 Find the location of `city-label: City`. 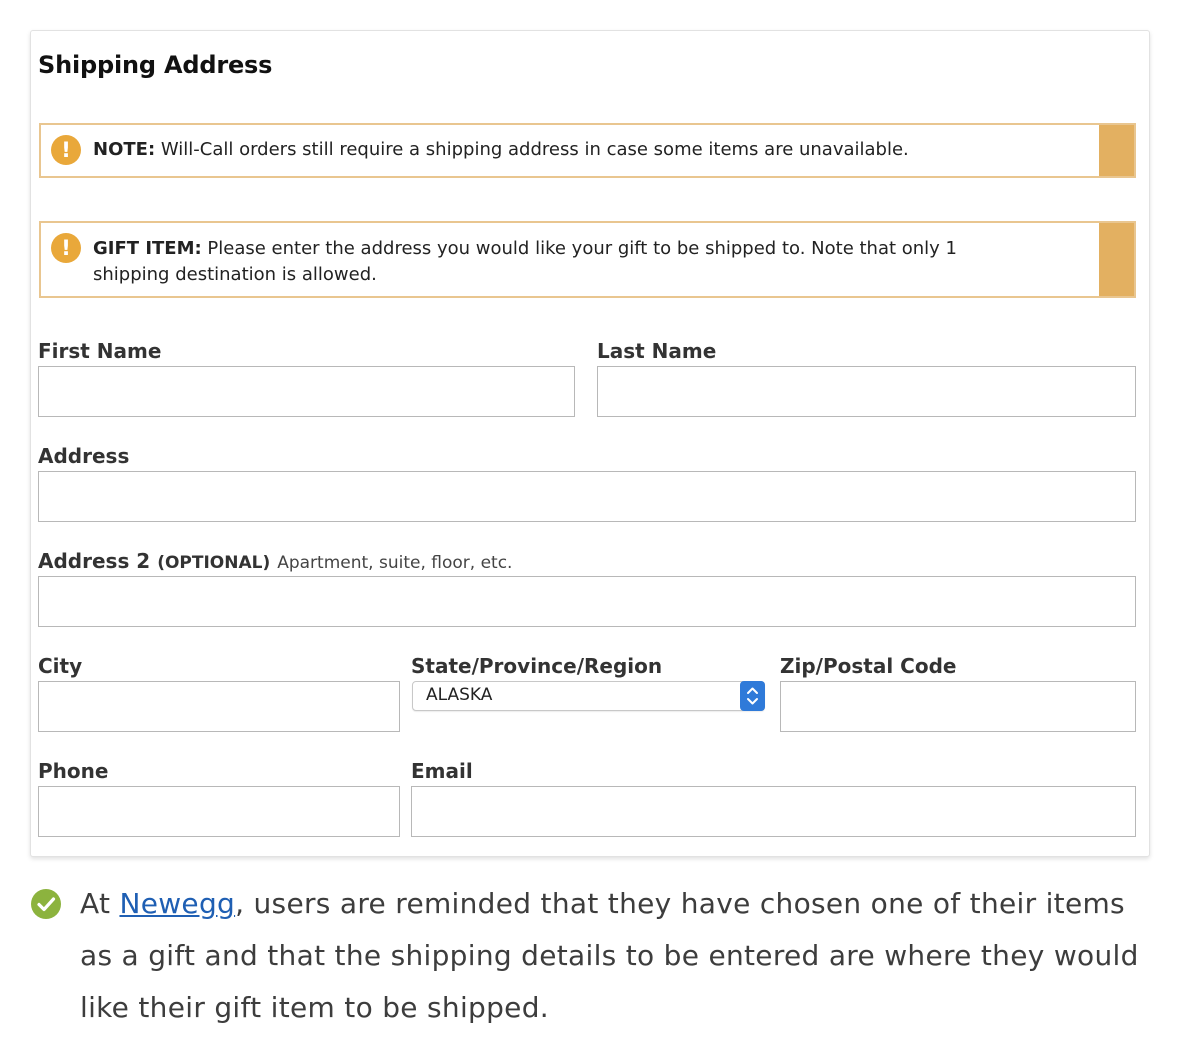

city-label: City is located at coordinates (60, 666).